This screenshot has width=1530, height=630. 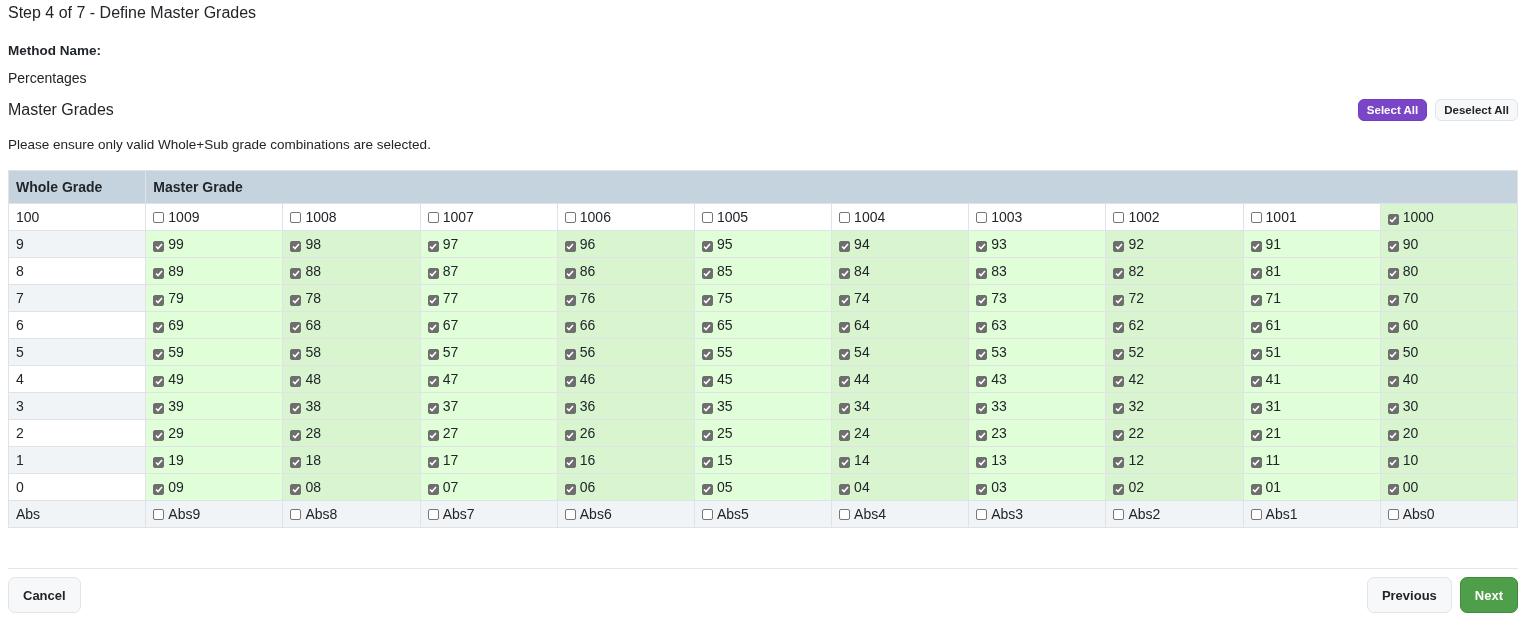 I want to click on deselect-all-button: Deselect All, so click(x=1476, y=110).